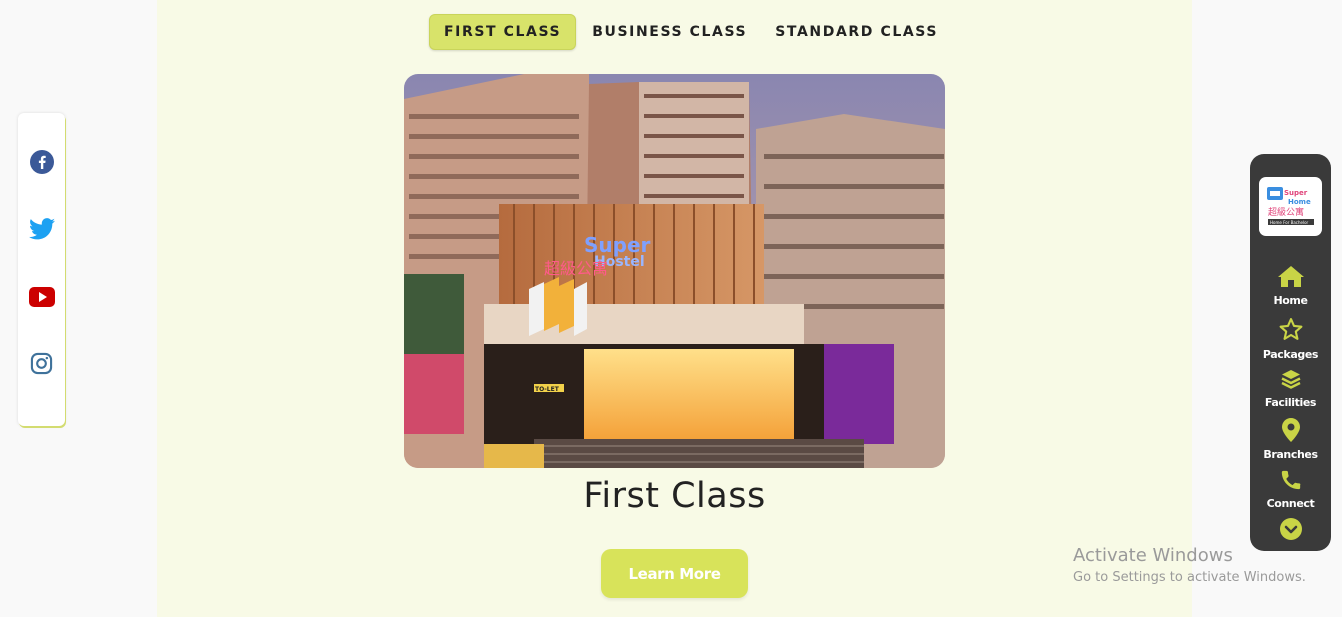 This screenshot has width=1342, height=617. What do you see at coordinates (41, 296) in the screenshot?
I see `youtube-icon` at bounding box center [41, 296].